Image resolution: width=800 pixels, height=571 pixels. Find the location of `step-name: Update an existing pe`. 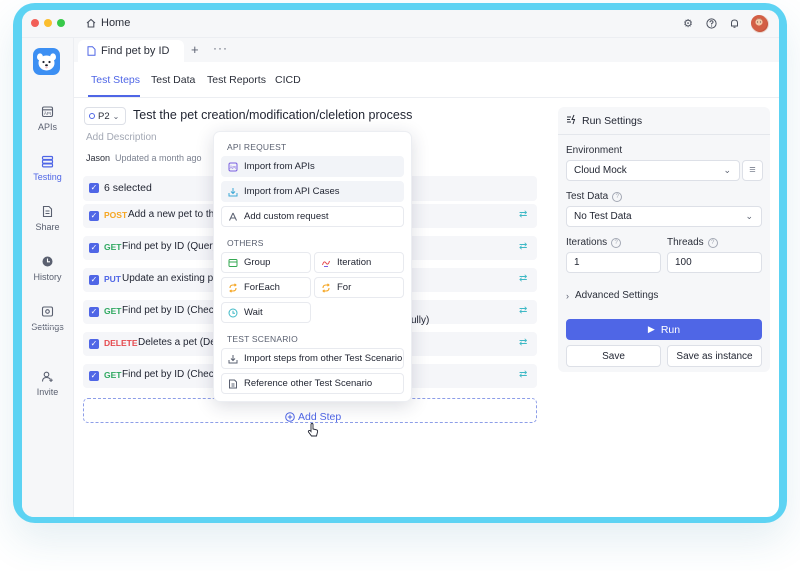

step-name: Update an existing pe is located at coordinates (170, 278).